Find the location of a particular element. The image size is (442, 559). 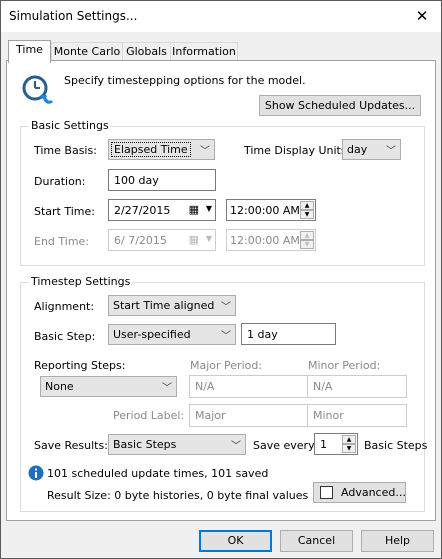

period-label-label: Period Label: is located at coordinates (149, 415).